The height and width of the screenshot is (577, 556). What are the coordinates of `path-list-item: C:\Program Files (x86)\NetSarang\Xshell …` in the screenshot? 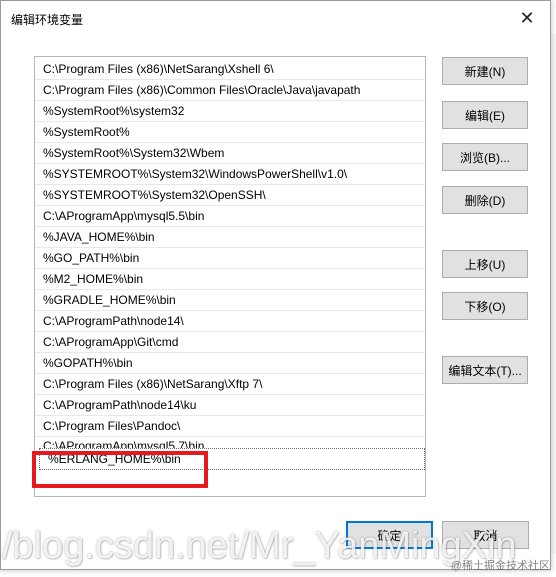 It's located at (230, 69).